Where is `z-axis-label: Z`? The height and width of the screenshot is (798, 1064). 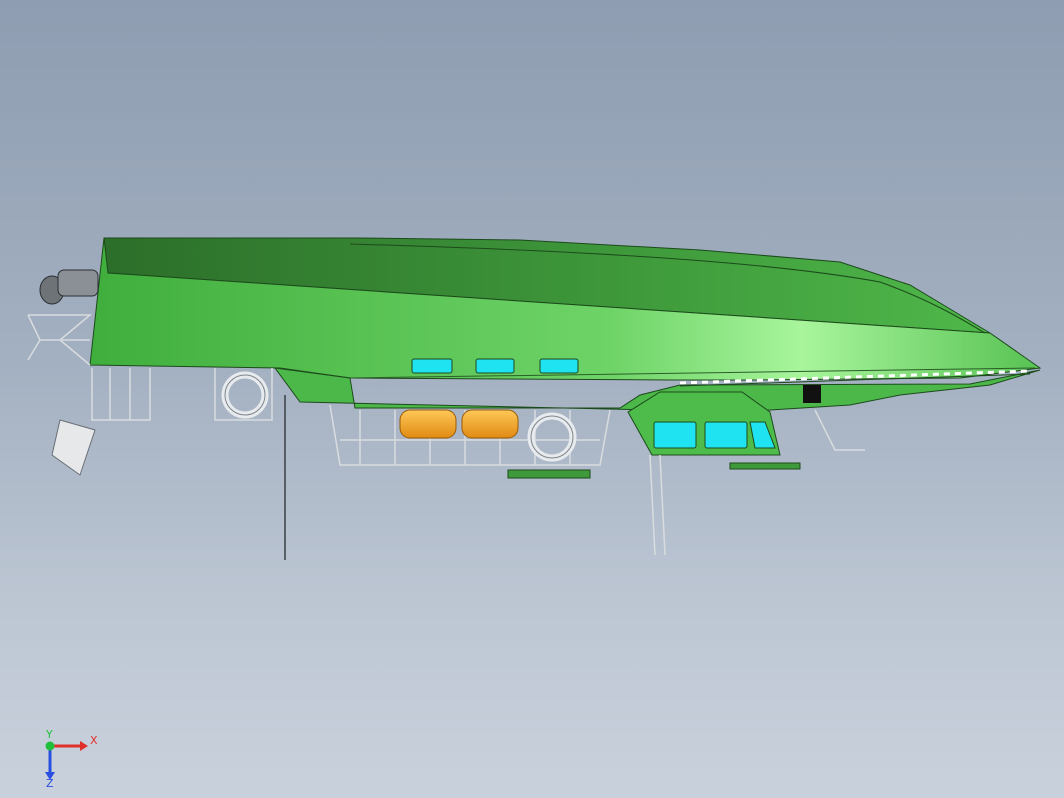 z-axis-label: Z is located at coordinates (50, 782).